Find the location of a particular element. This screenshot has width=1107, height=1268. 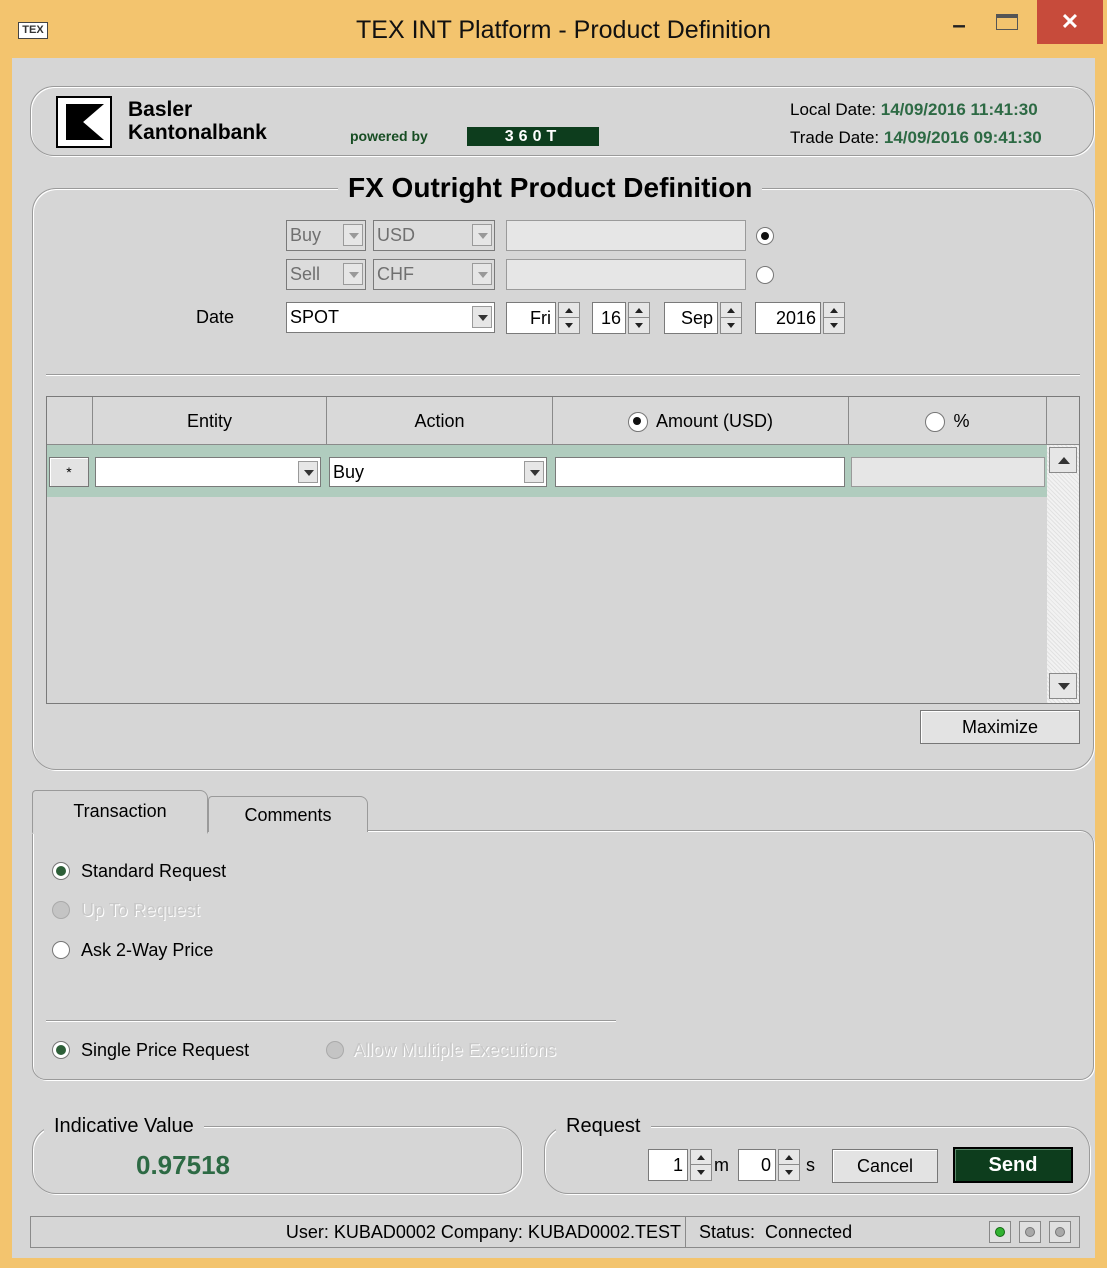

request-label: Request is located at coordinates (603, 1126).